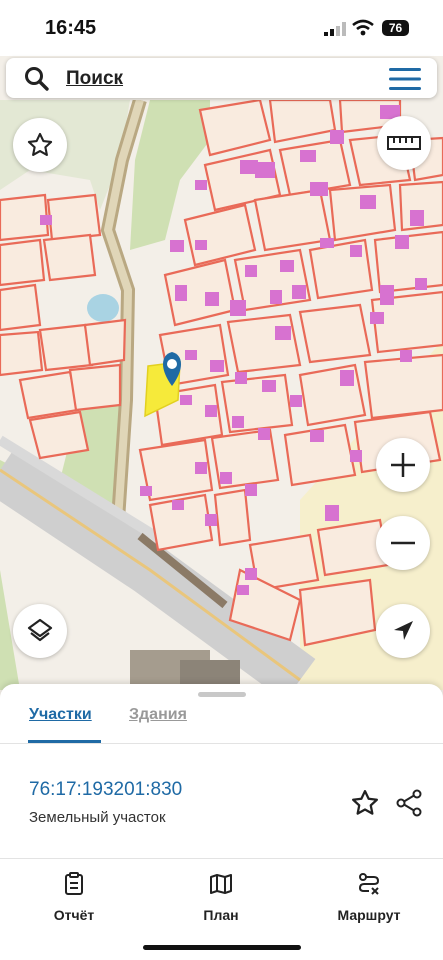  Describe the element at coordinates (60, 715) in the screenshot. I see `tab-parcels: Участки` at that location.